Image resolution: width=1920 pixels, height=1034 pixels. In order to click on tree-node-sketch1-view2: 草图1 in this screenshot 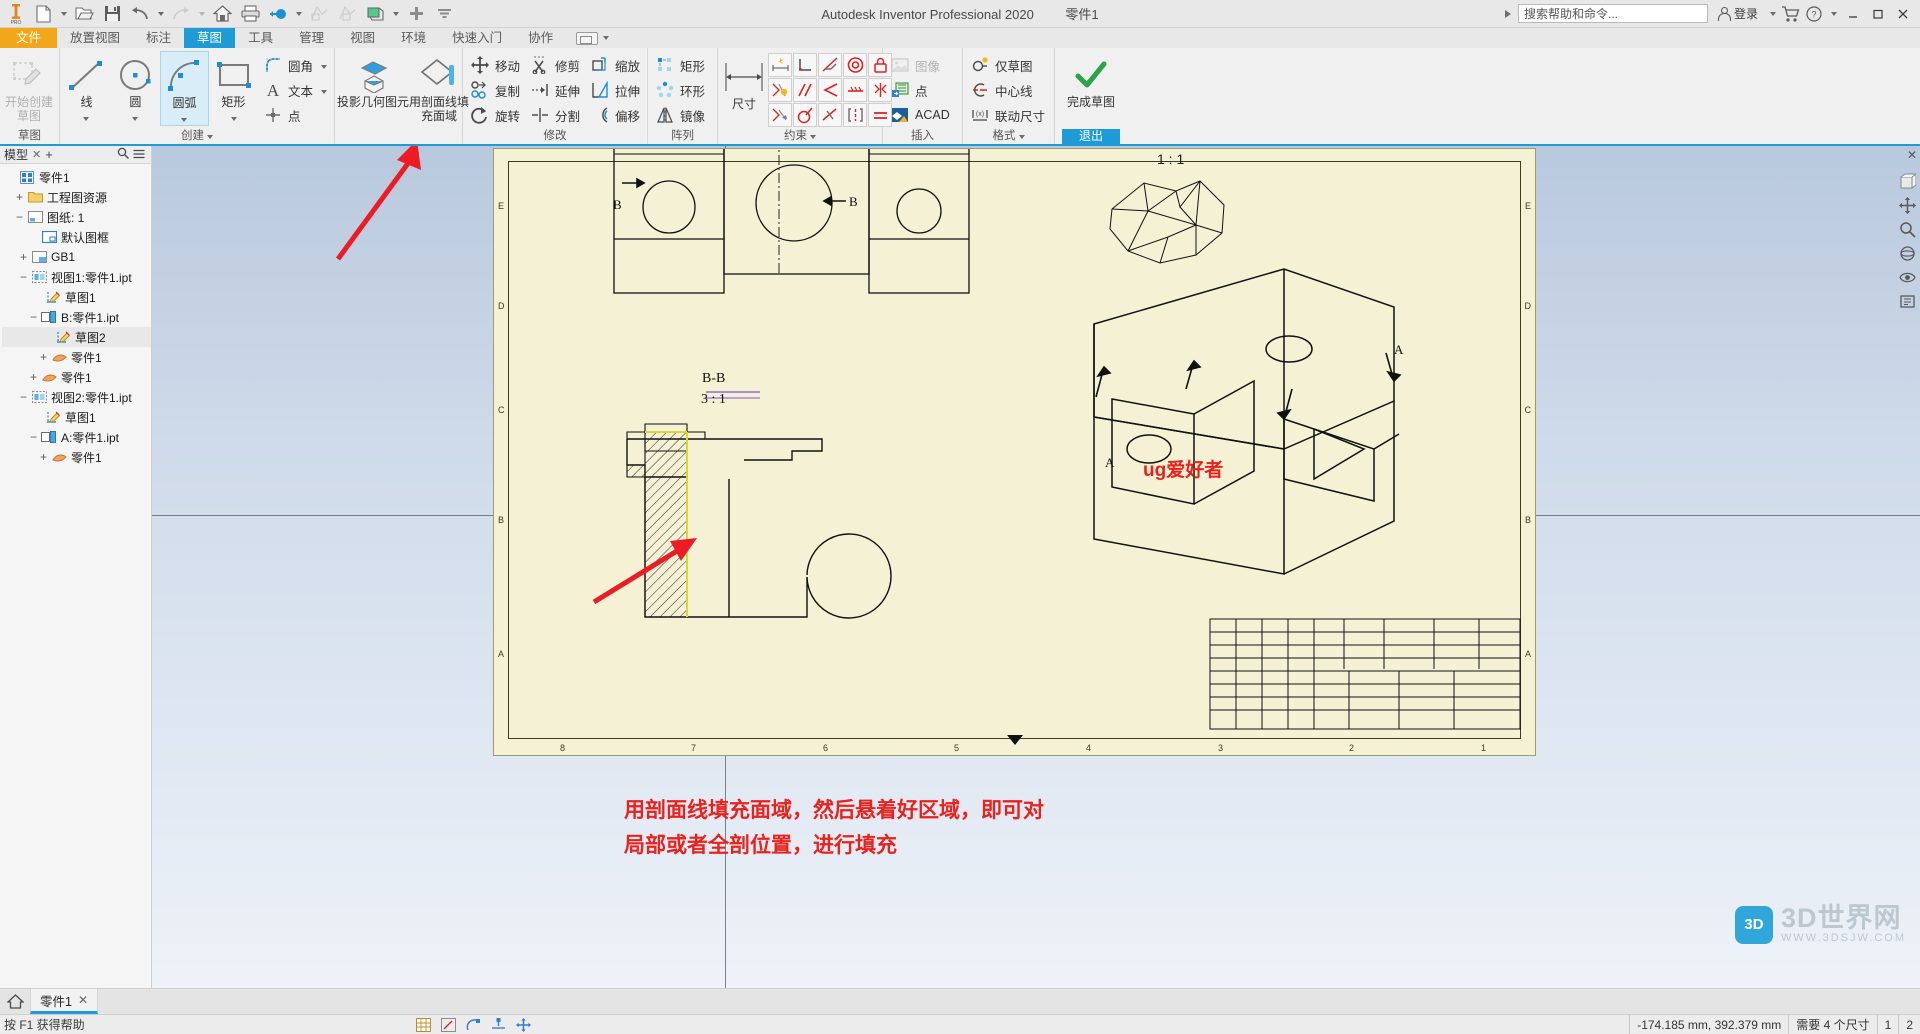, I will do `click(76, 417)`.